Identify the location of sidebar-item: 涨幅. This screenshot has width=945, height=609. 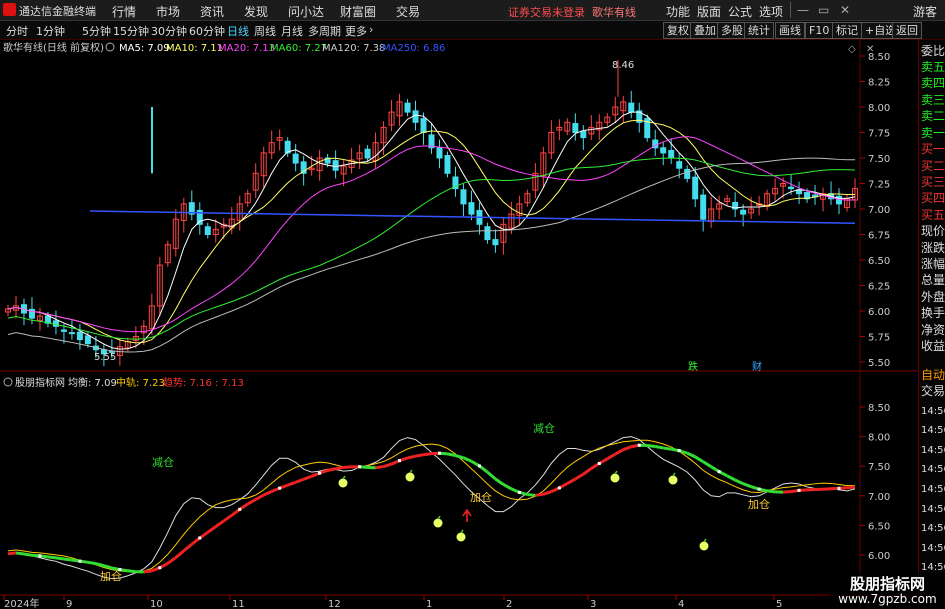
(933, 264).